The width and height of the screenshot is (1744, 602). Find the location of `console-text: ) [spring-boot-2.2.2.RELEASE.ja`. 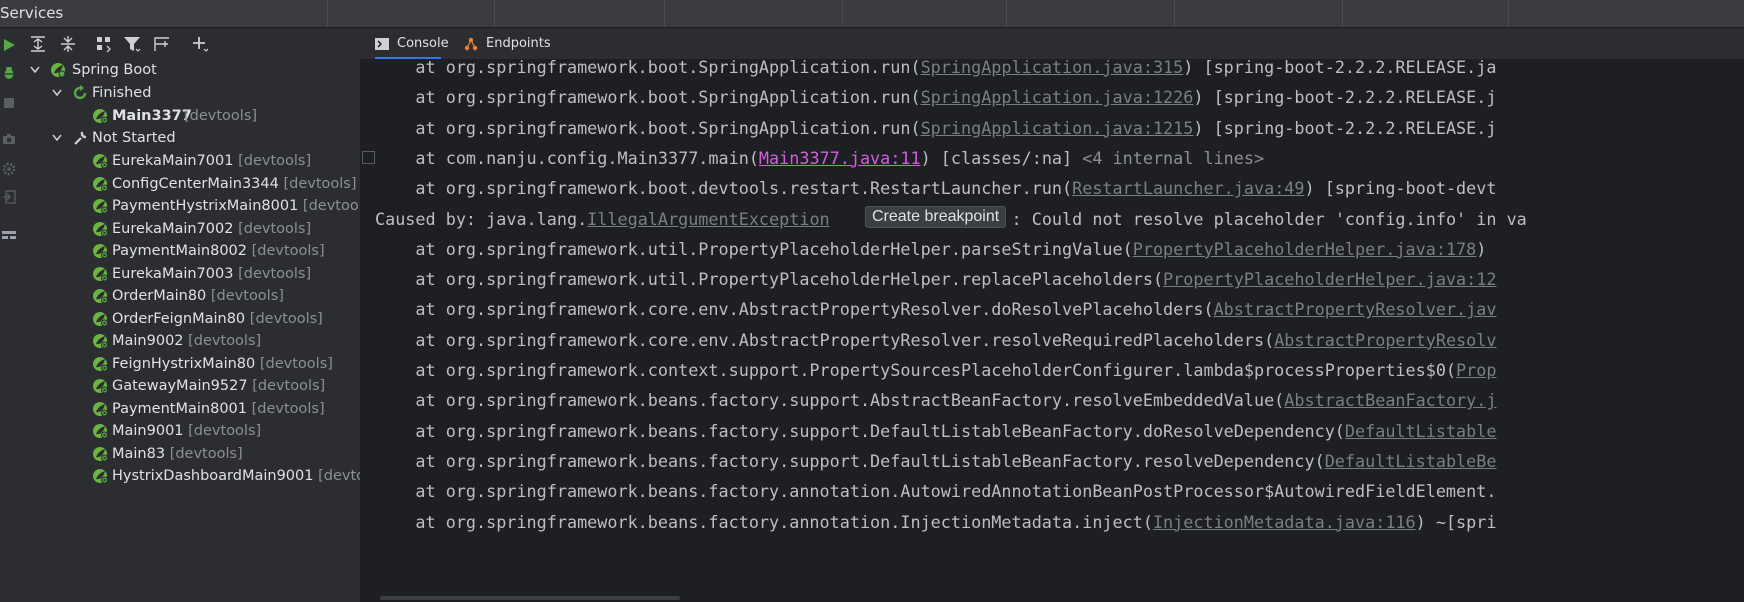

console-text: ) [spring-boot-2.2.2.RELEASE.ja is located at coordinates (1340, 68).